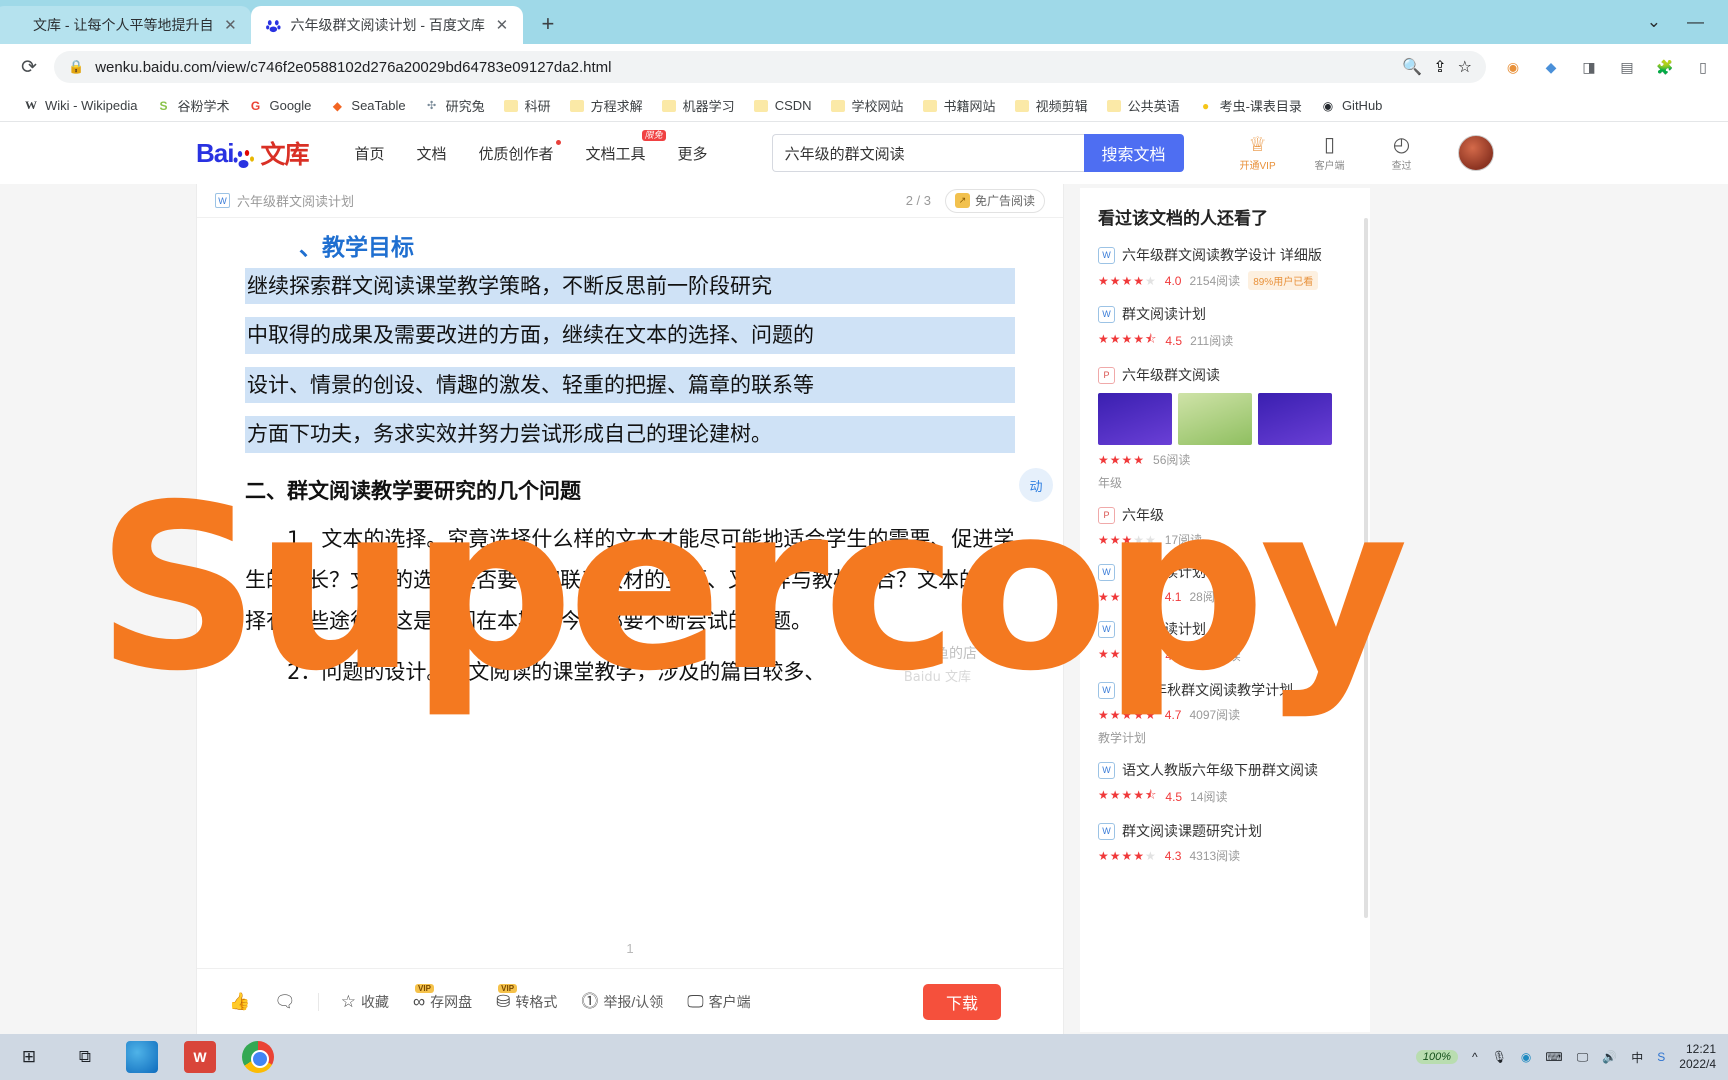  What do you see at coordinates (1553, 1057) in the screenshot?
I see `keyboard-icon: ⌨` at bounding box center [1553, 1057].